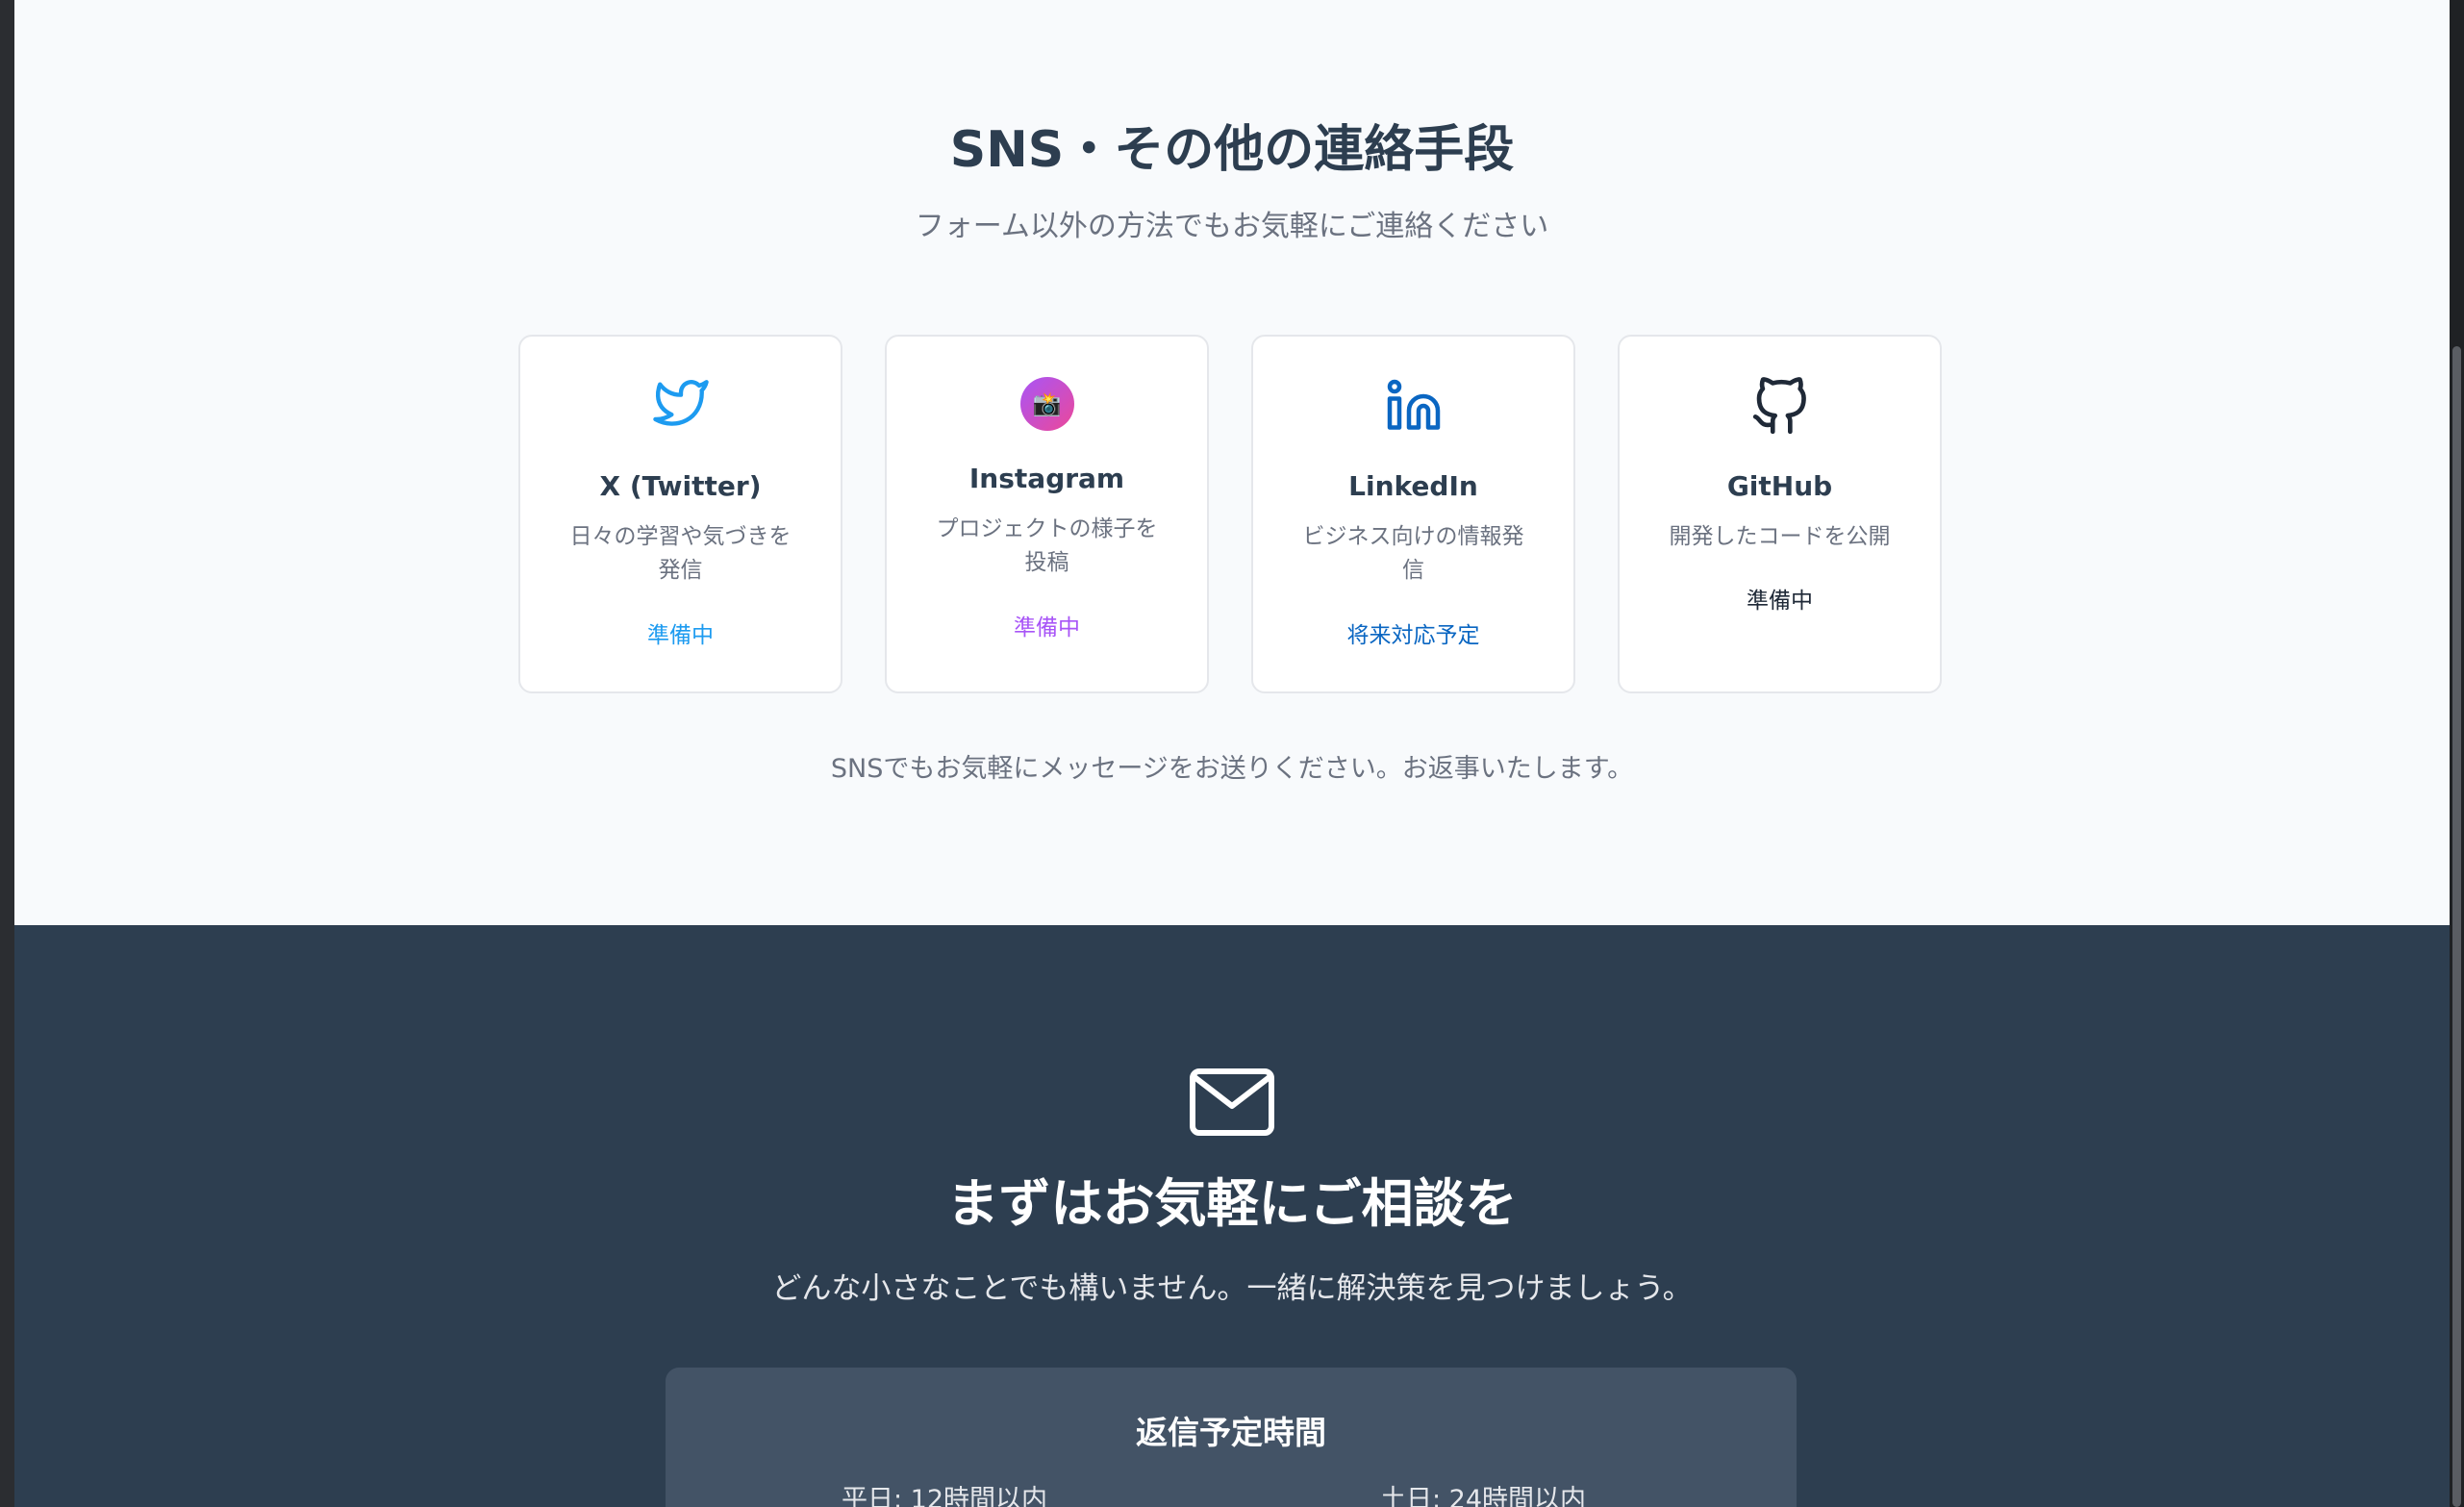 The image size is (2464, 1507). Describe the element at coordinates (1413, 636) in the screenshot. I see `sns-card-status: 将来対応予定` at that location.